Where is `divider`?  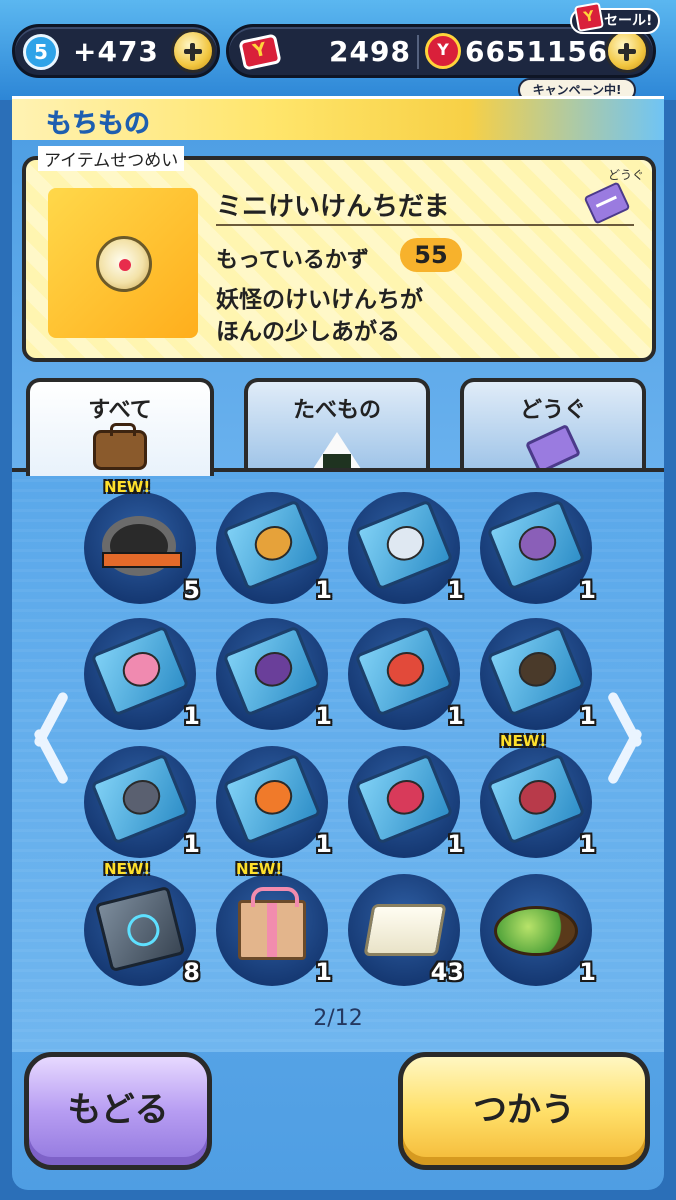 divider is located at coordinates (418, 52).